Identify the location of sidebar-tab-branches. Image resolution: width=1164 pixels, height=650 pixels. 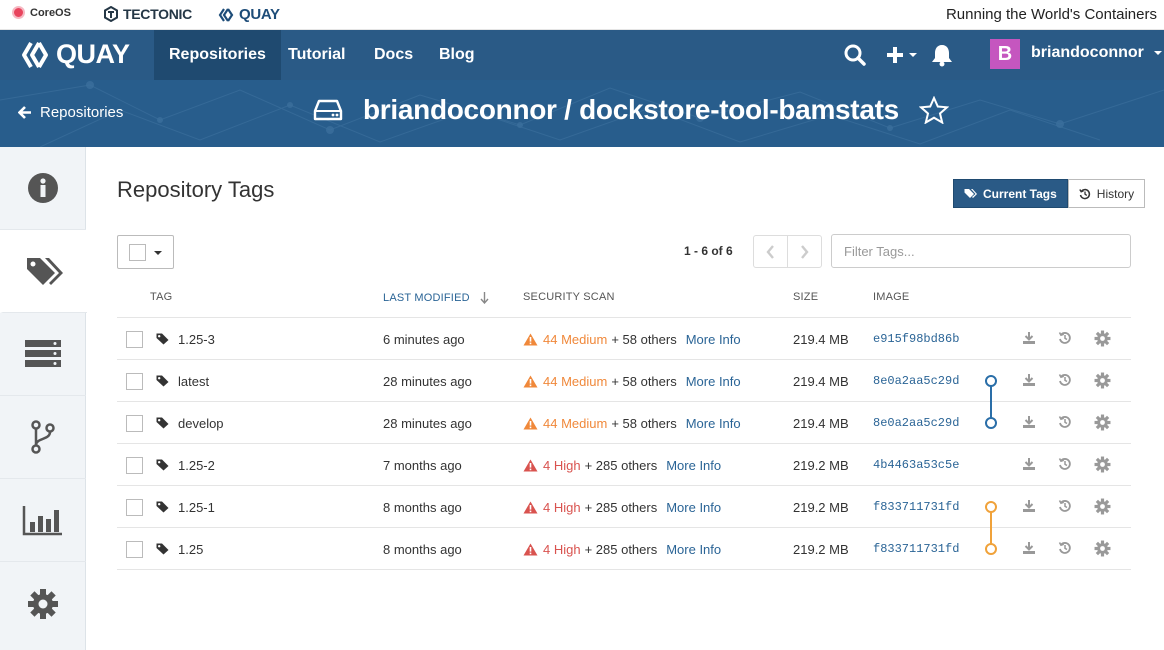
(43, 437).